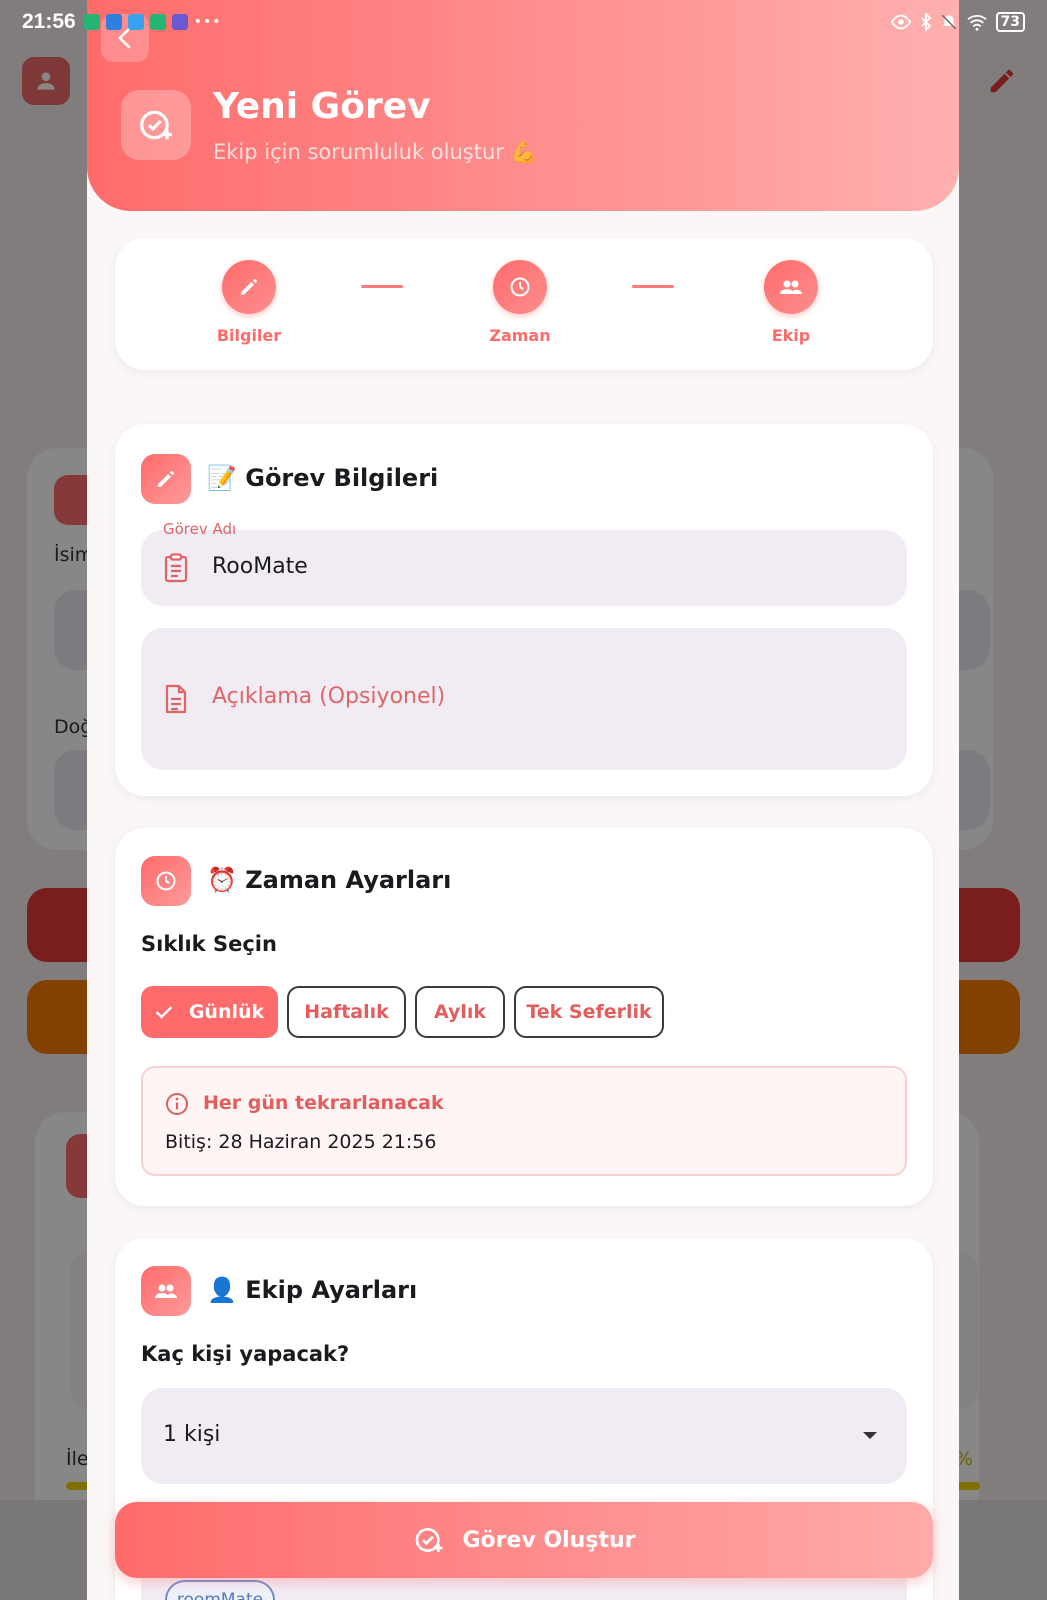 The image size is (1047, 1600). I want to click on time-settings-title: ⏰ Zaman Ayarları, so click(329, 880).